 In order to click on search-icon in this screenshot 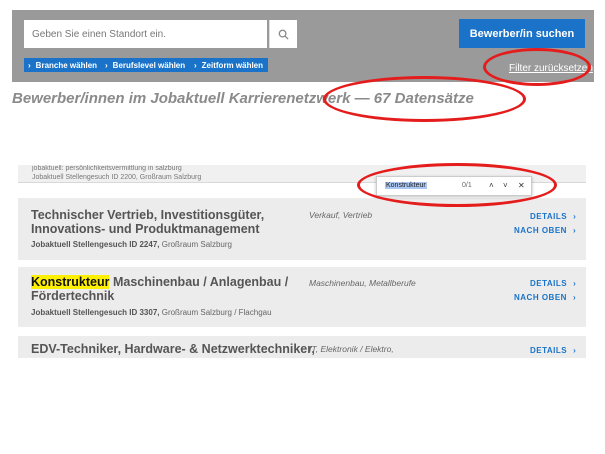, I will do `click(283, 34)`.